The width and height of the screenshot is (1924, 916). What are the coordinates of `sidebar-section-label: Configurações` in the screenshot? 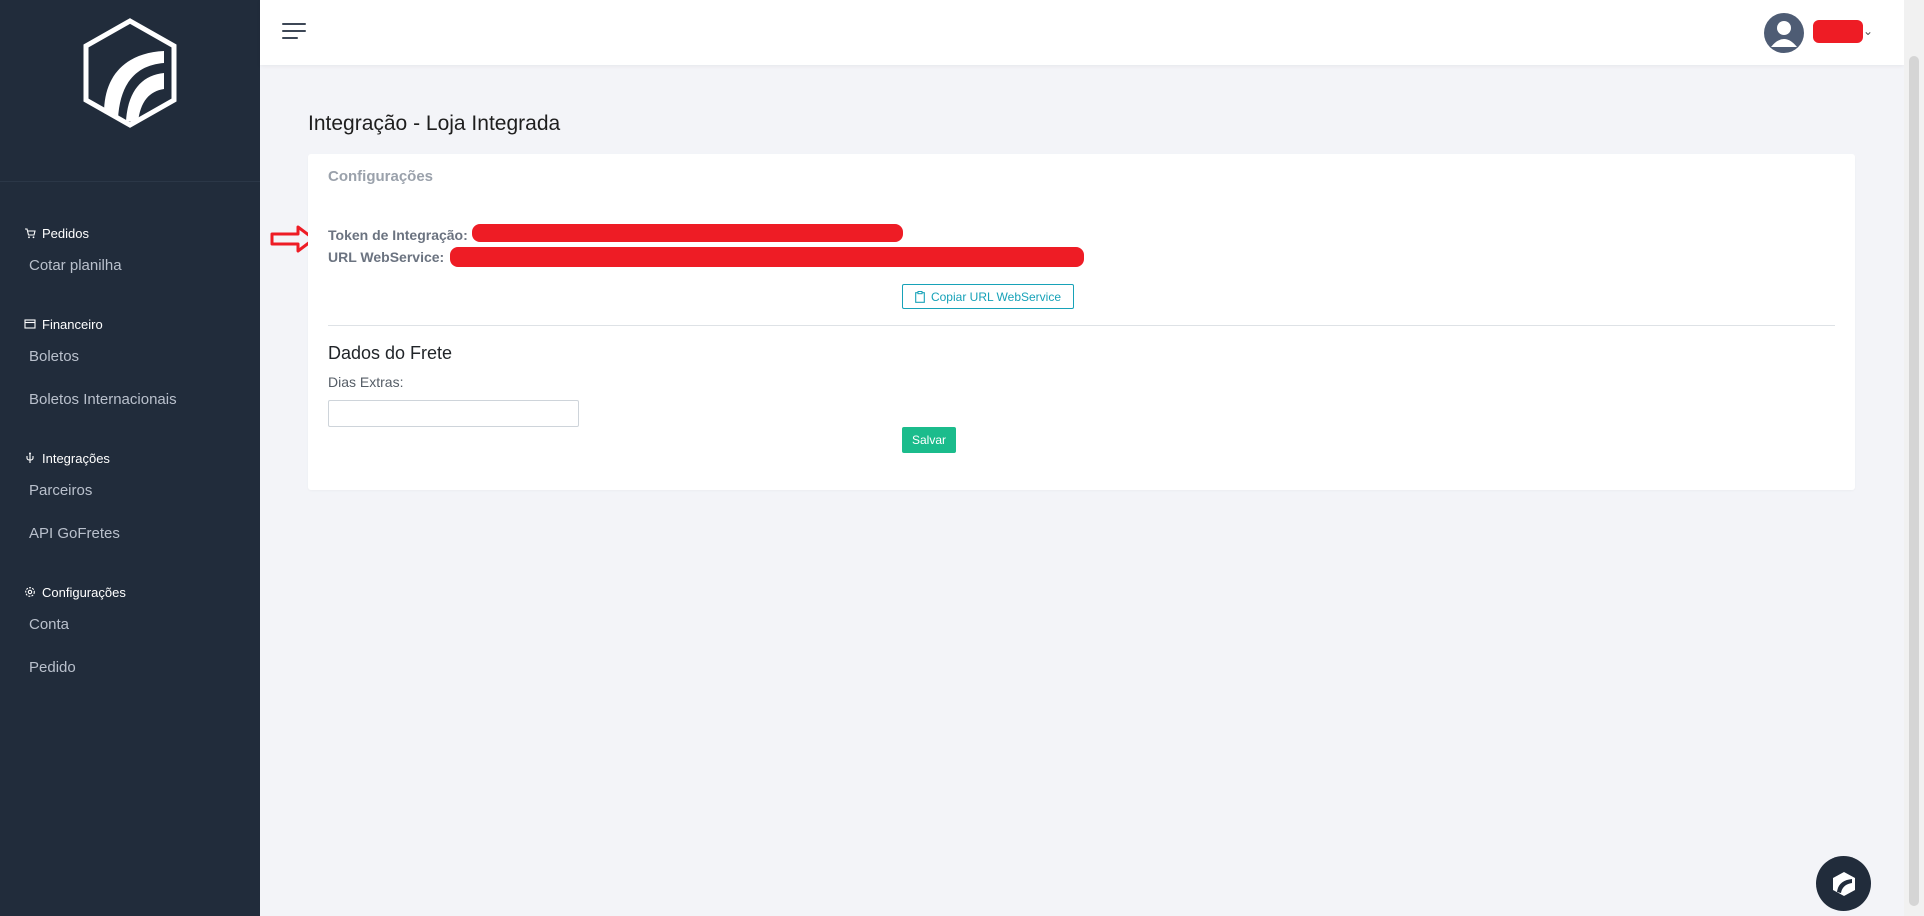 It's located at (84, 592).